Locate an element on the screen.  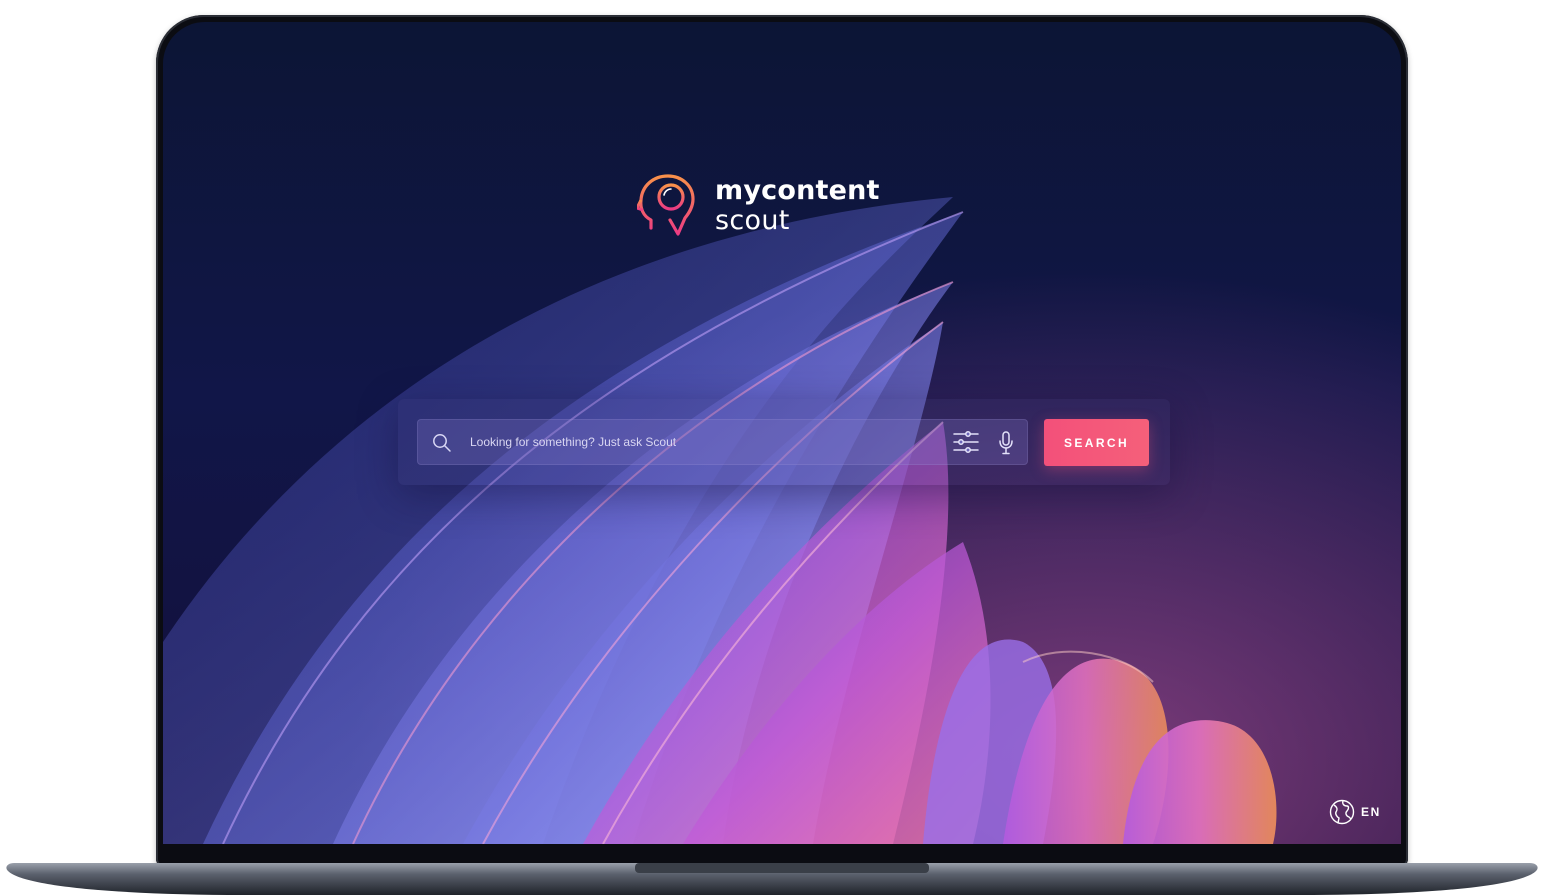
brand-name: mycontent scout is located at coordinates (797, 205).